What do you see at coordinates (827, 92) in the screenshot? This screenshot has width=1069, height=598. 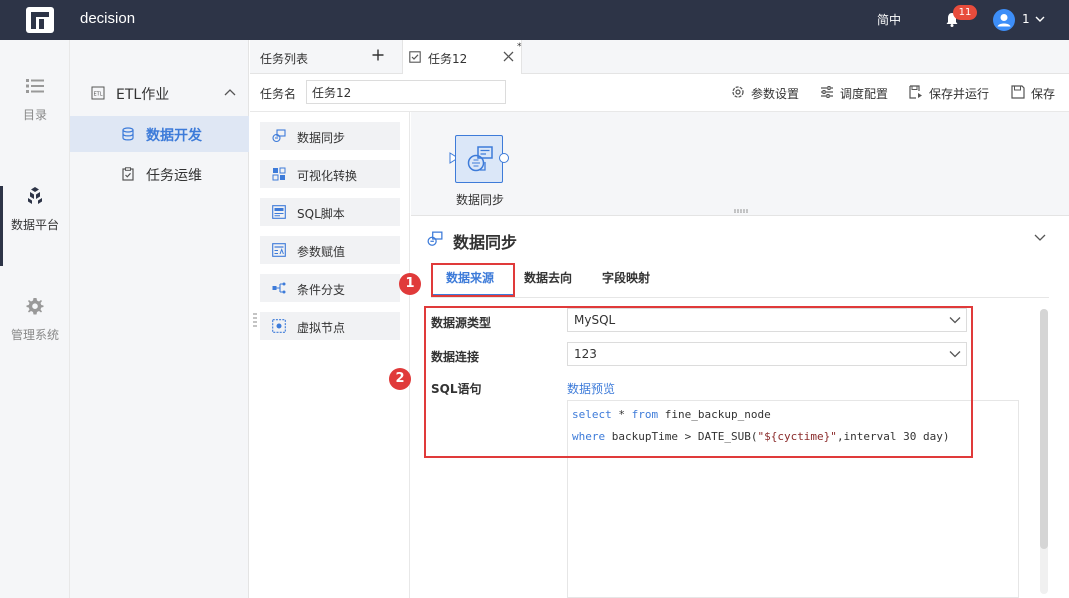 I see `sliders-icon` at bounding box center [827, 92].